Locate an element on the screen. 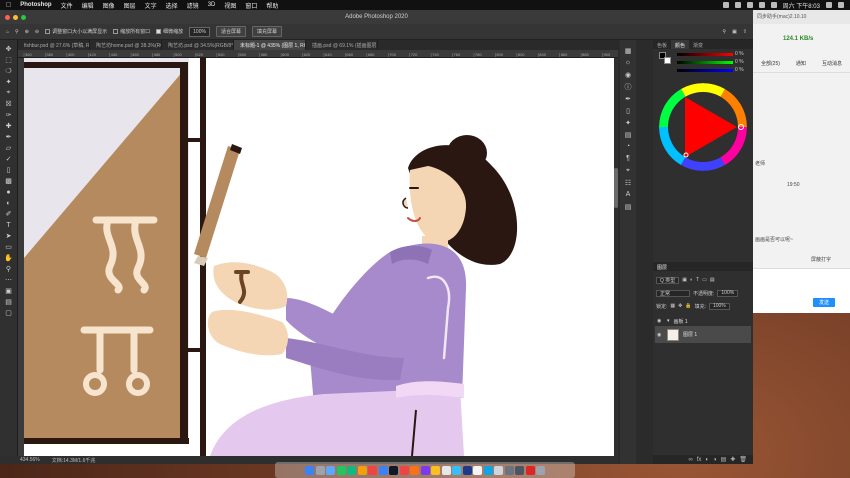 Image resolution: width=850 pixels, height=478 pixels. new-layer-icon: ✚ is located at coordinates (732, 459).